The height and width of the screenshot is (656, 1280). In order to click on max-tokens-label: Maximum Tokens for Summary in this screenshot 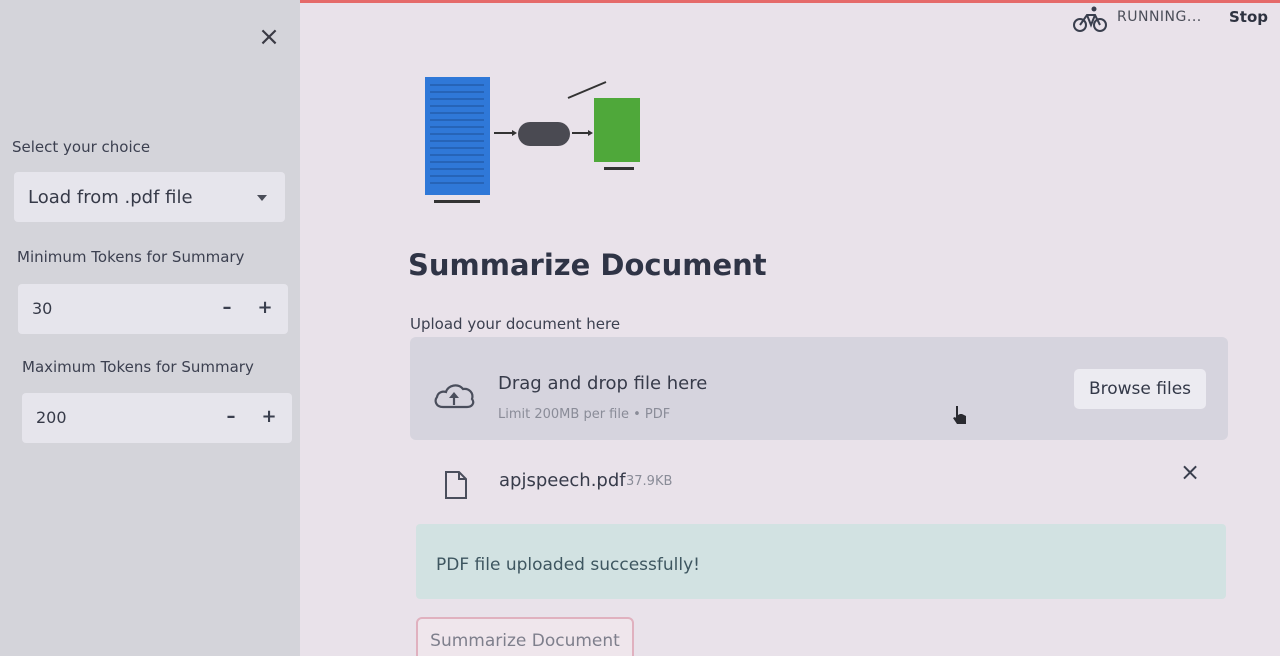, I will do `click(138, 367)`.